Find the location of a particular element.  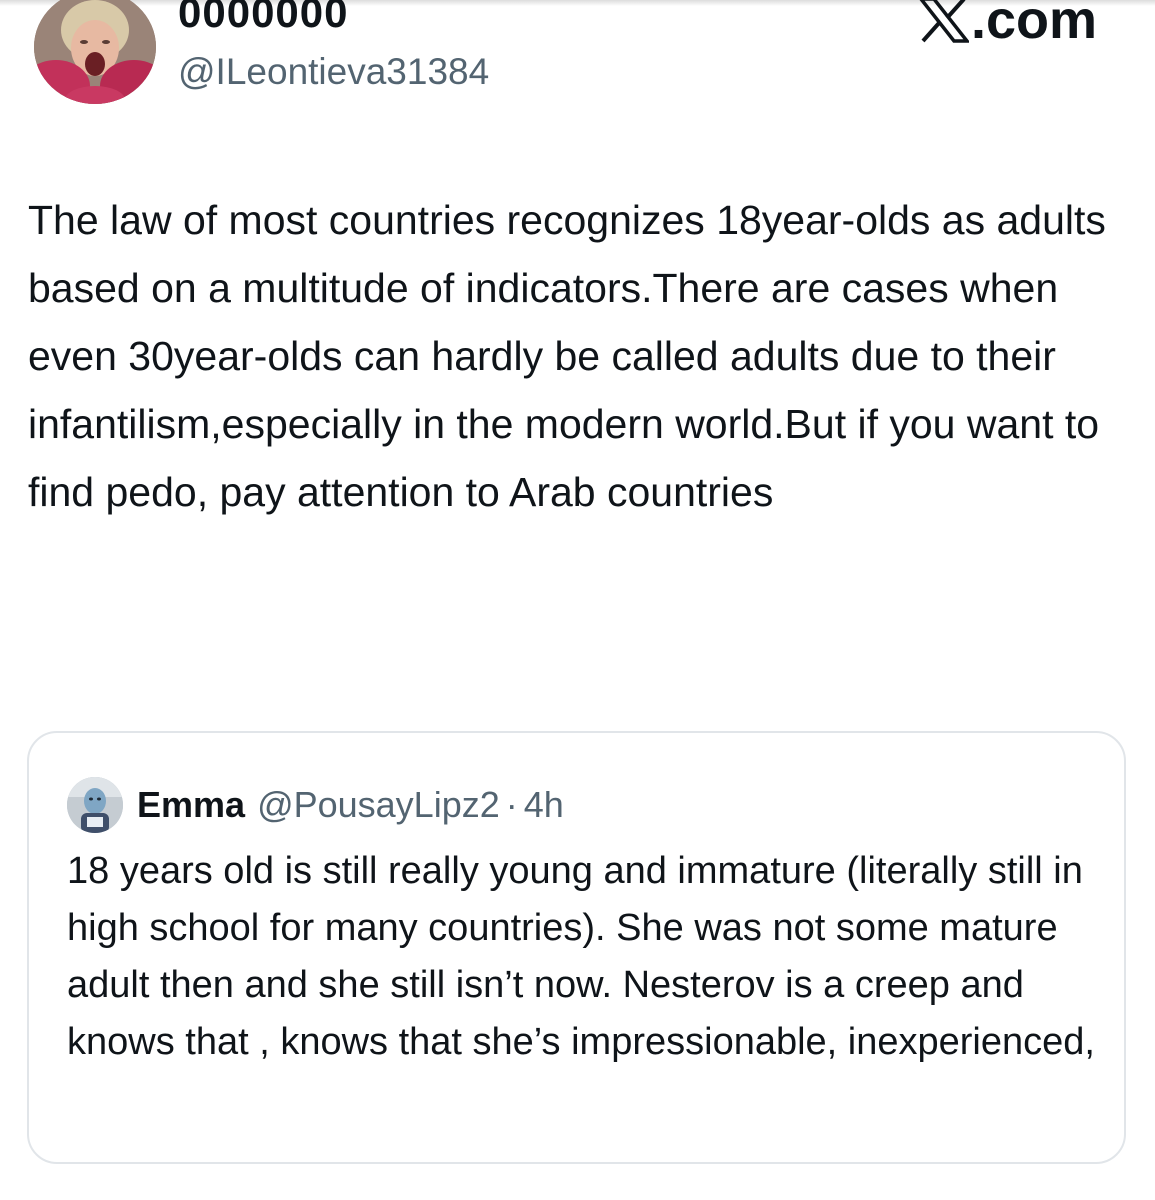

author-display-name: 0000000 is located at coordinates (263, 19).